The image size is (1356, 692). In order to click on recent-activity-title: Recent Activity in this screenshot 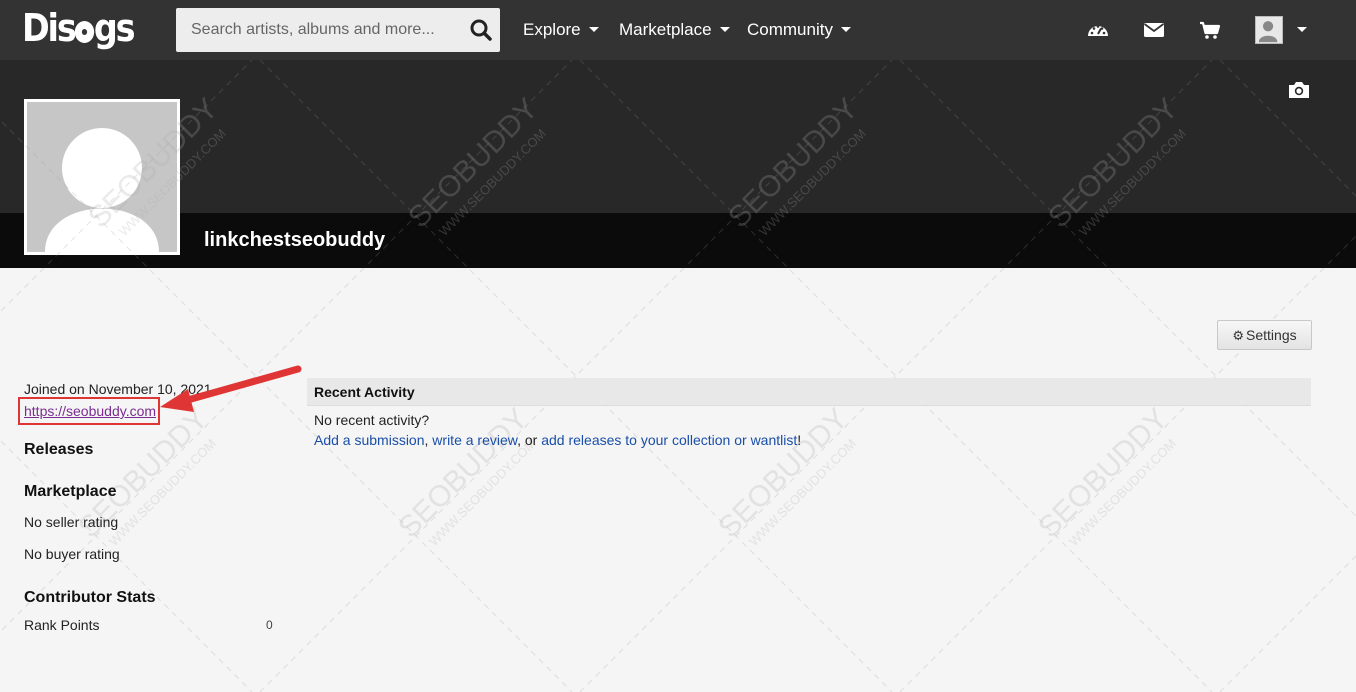, I will do `click(364, 392)`.